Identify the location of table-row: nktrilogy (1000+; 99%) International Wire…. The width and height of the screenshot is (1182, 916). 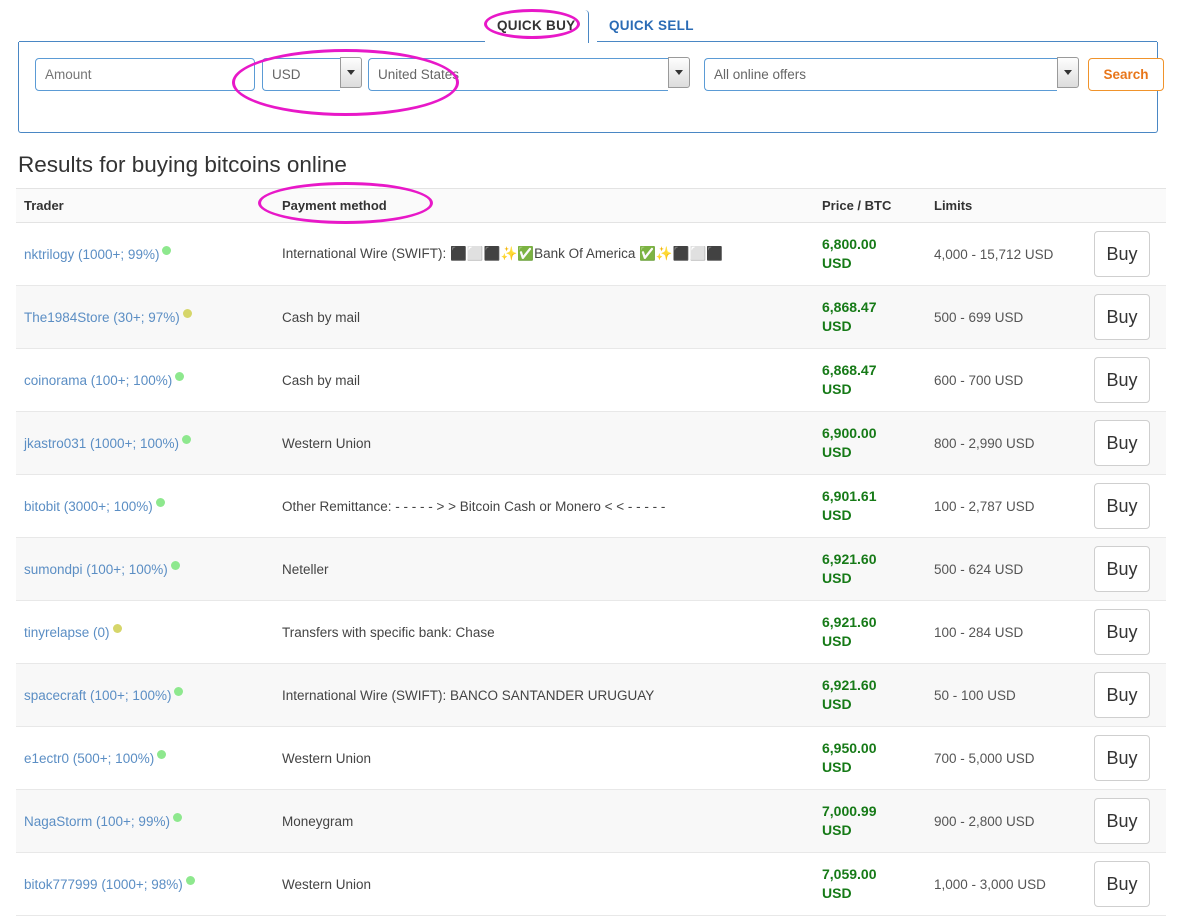
(591, 254).